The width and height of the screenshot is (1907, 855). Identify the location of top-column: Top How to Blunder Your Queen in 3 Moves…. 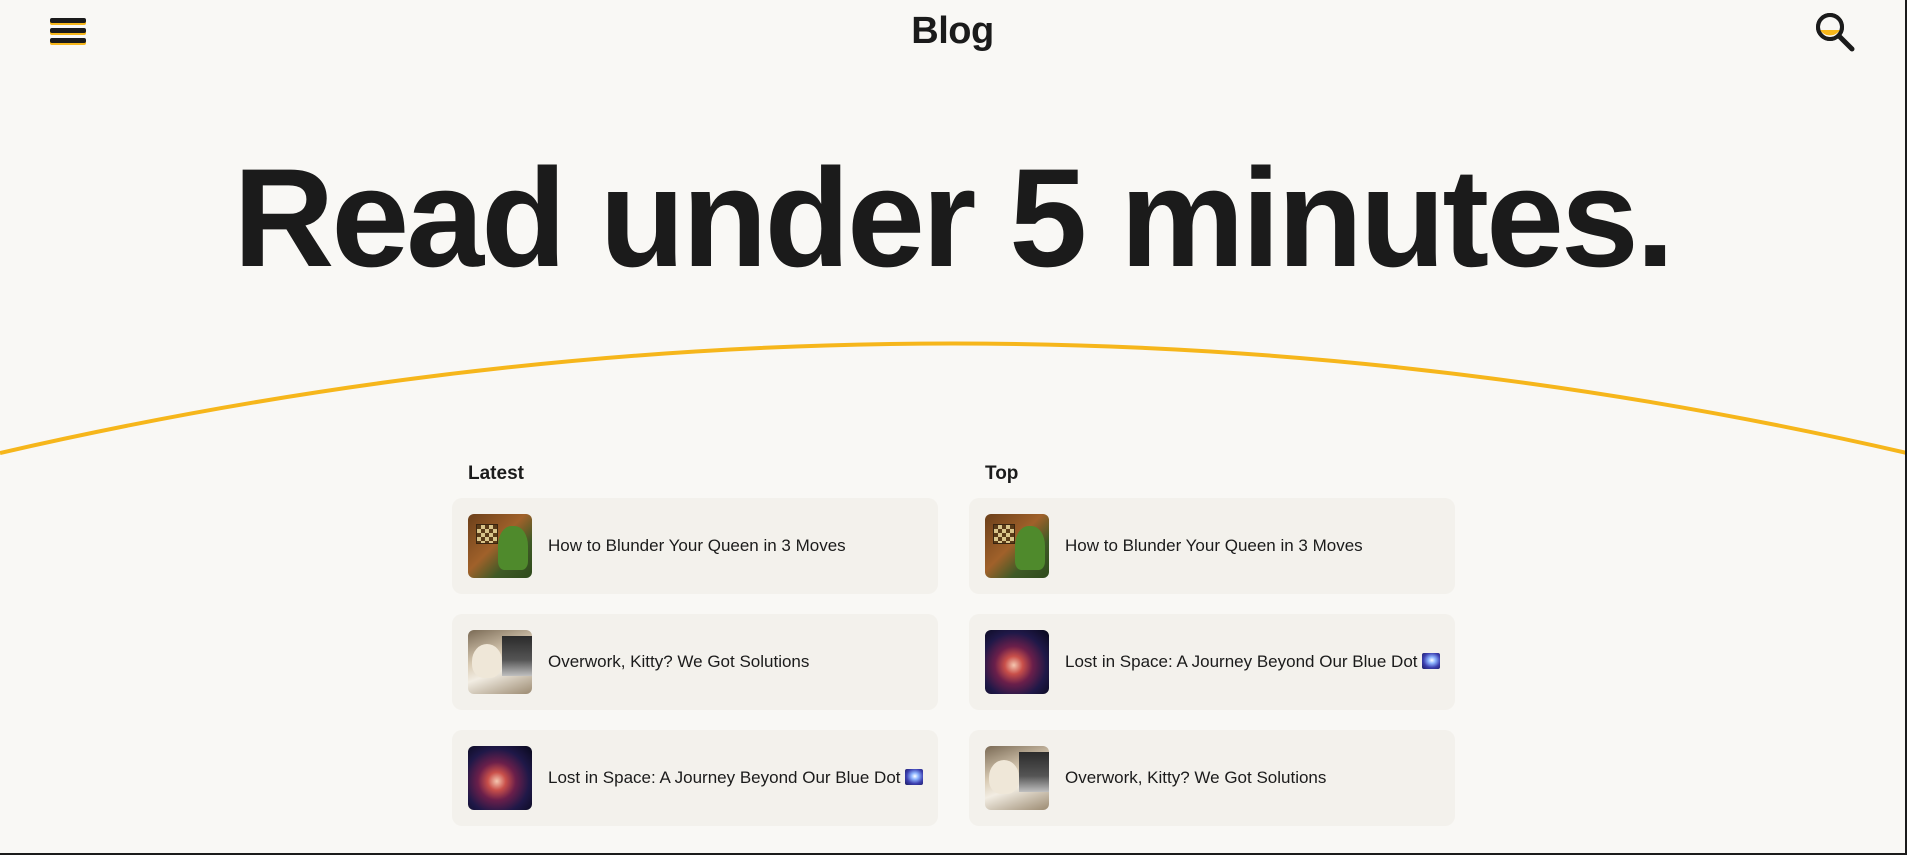
(1212, 654).